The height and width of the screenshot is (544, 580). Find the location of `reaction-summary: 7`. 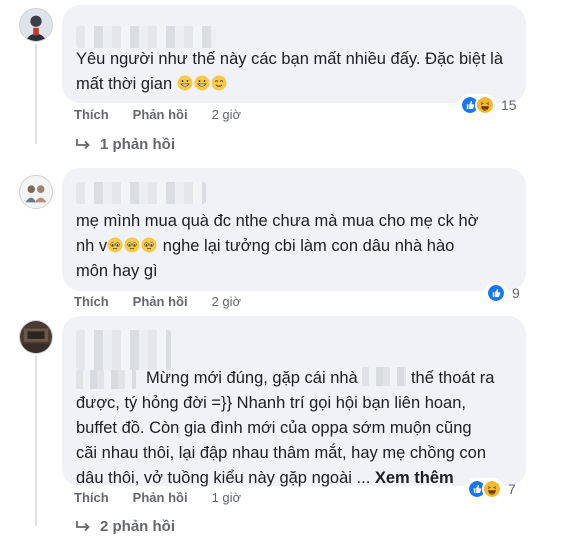

reaction-summary: 7 is located at coordinates (490, 489).